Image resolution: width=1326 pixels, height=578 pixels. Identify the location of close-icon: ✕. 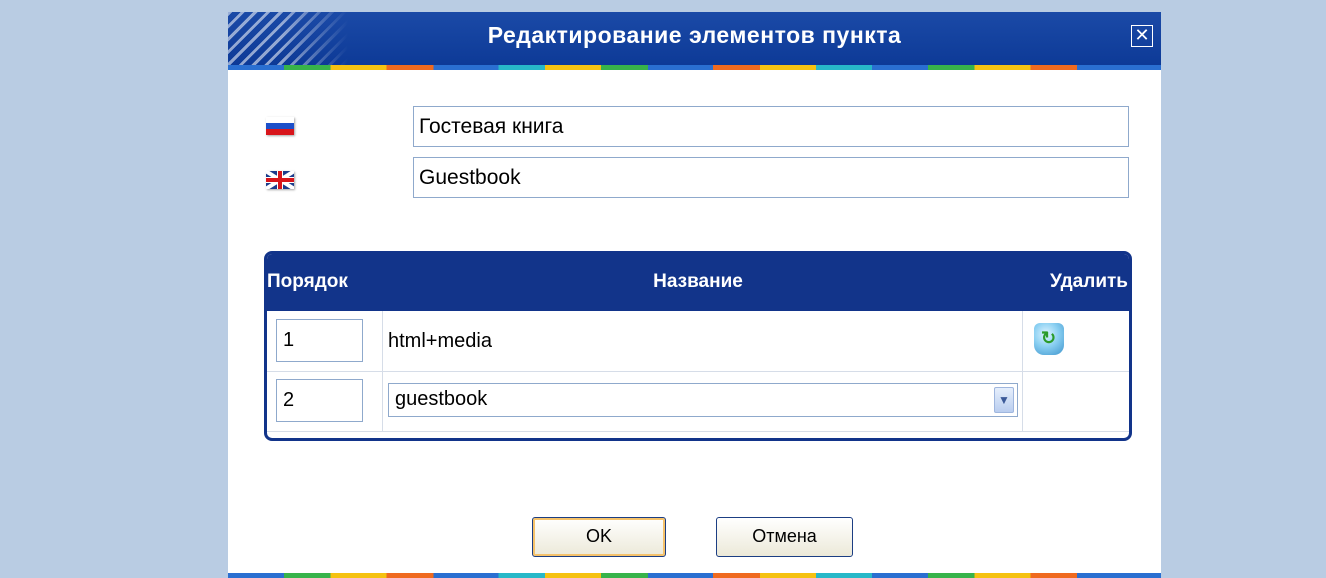
(1142, 36).